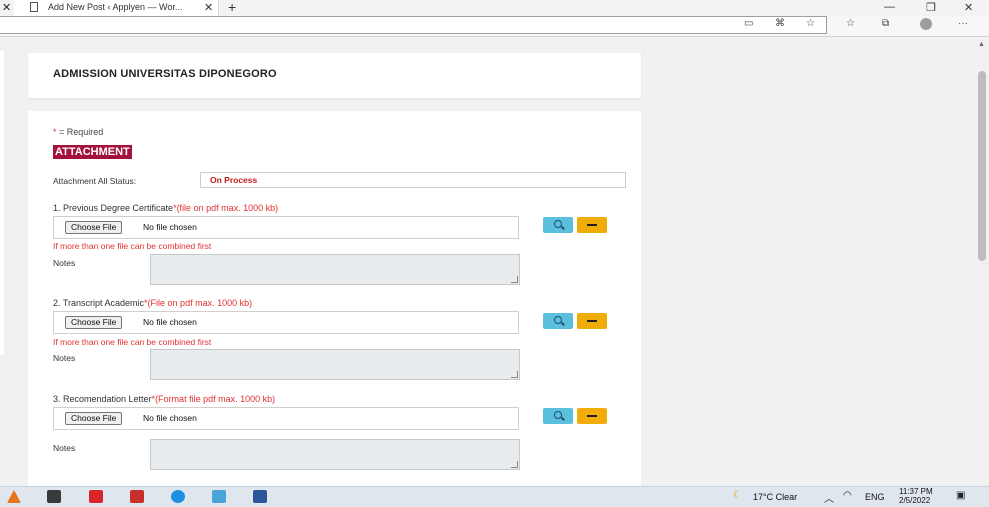  Describe the element at coordinates (2, 203) in the screenshot. I see `left-panel-edge` at that location.